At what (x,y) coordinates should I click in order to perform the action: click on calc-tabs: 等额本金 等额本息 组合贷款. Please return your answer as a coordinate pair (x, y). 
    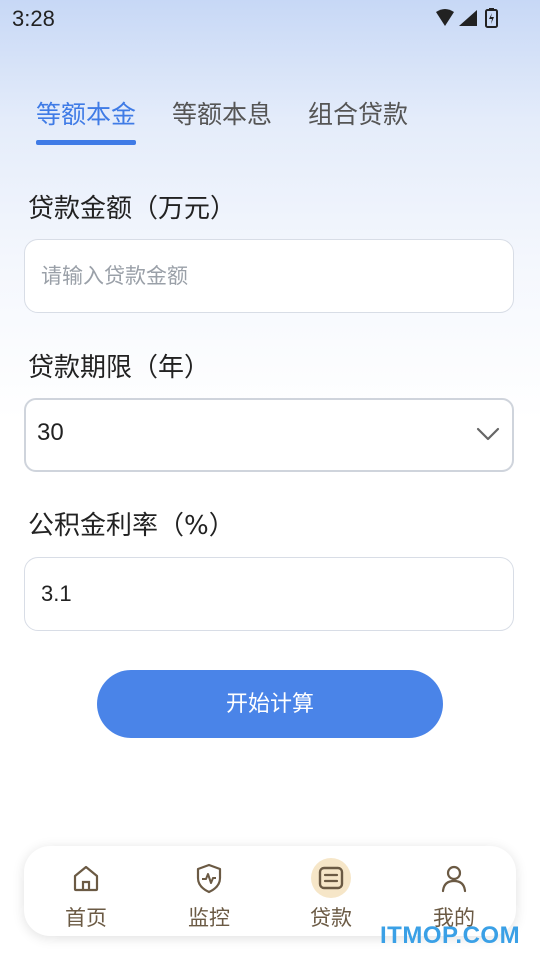
    Looking at the image, I should click on (271, 125).